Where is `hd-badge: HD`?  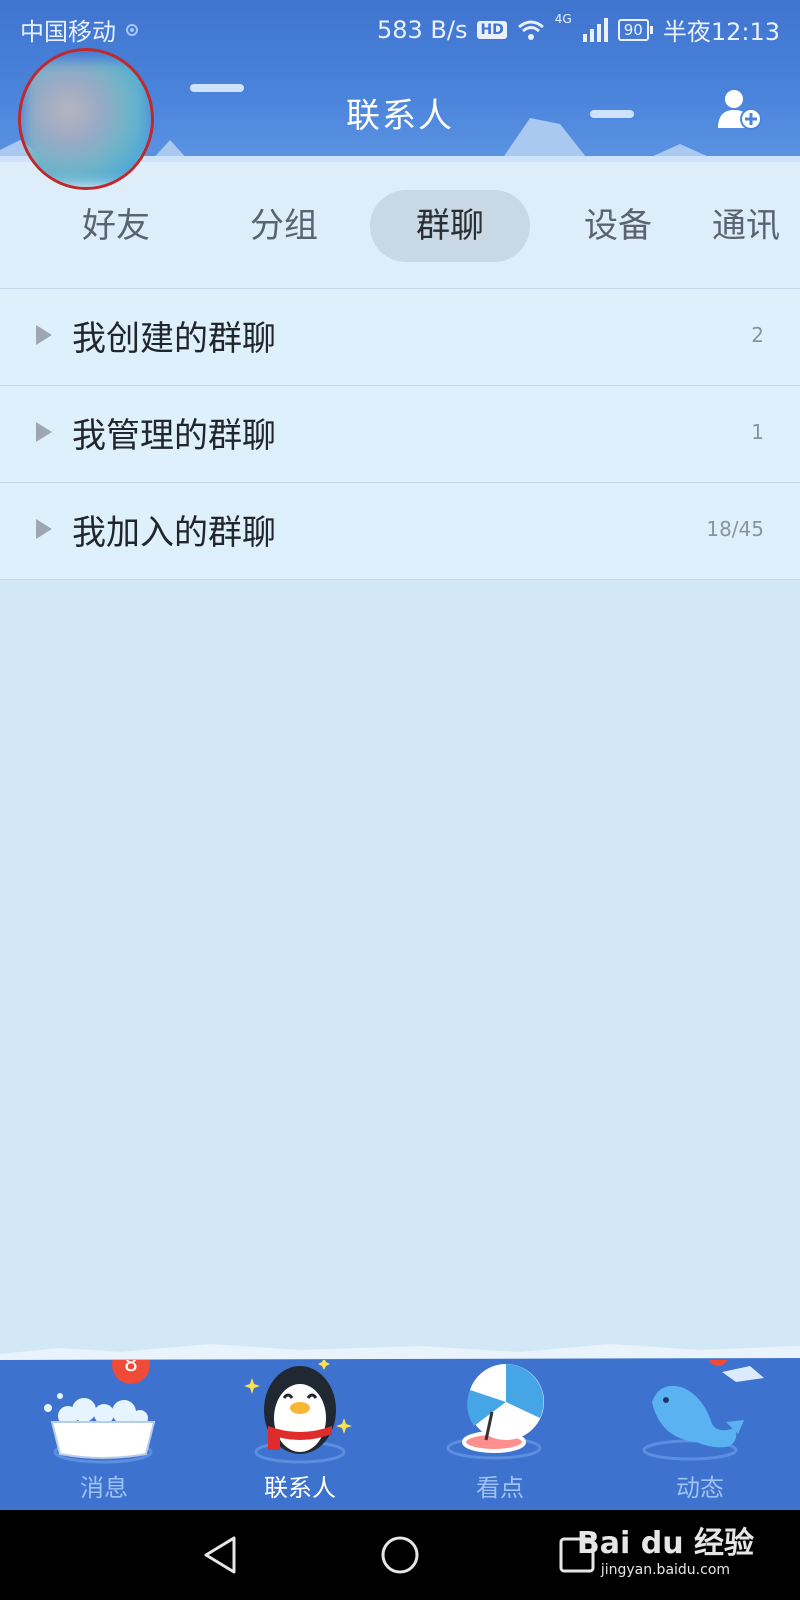
hd-badge: HD is located at coordinates (492, 29).